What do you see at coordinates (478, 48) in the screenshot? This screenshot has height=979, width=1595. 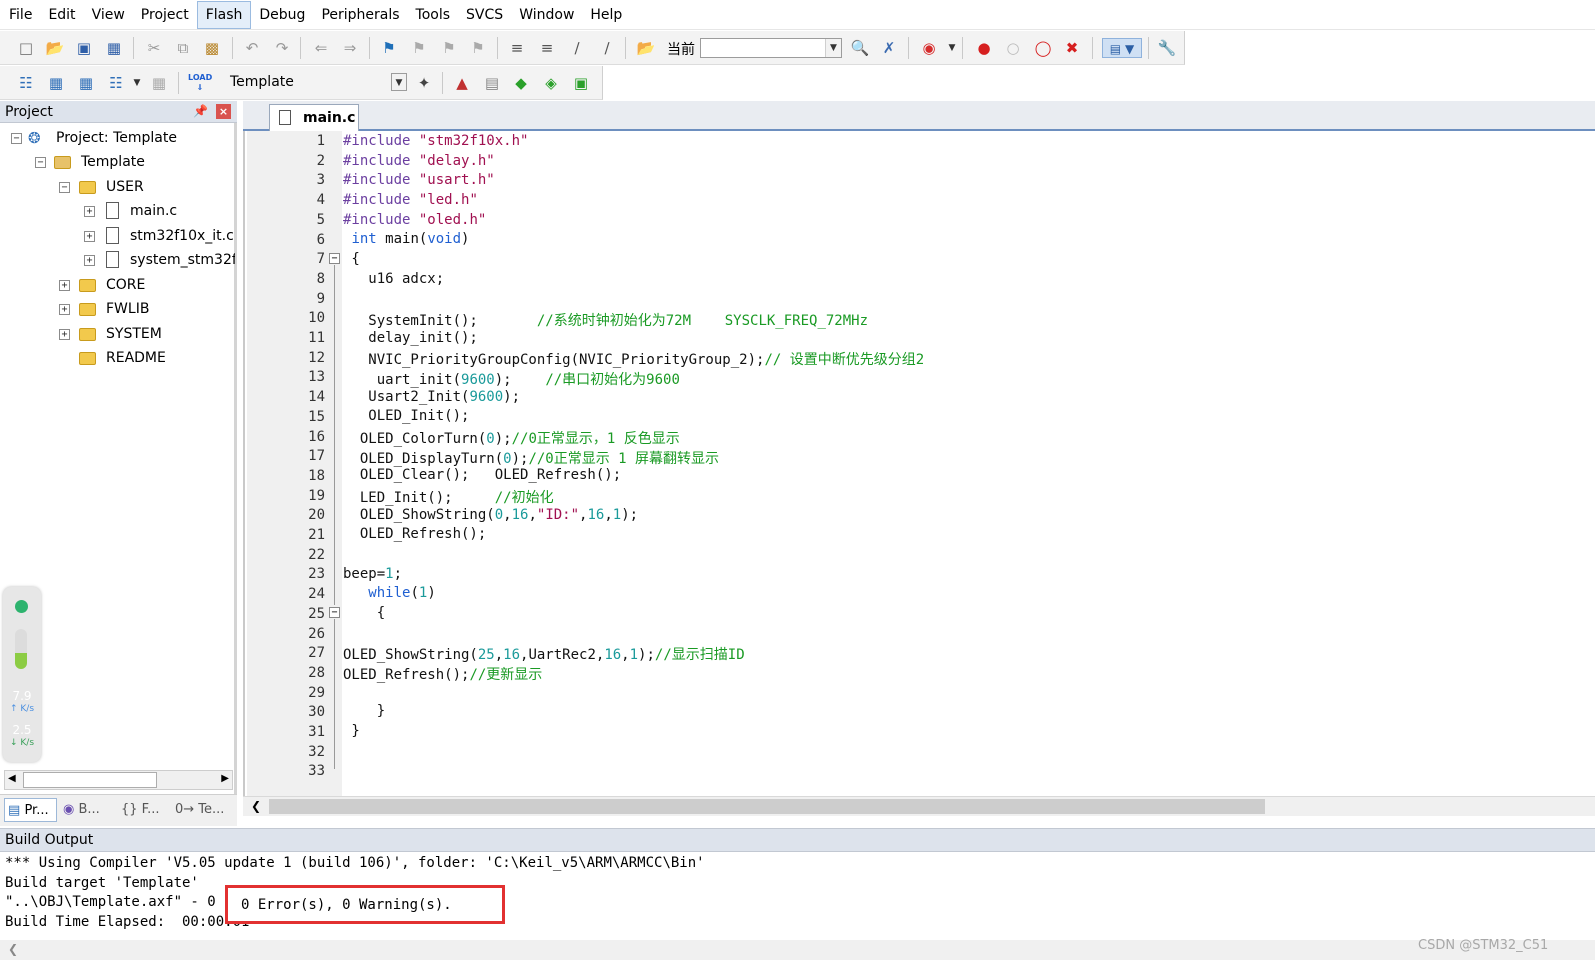 I see `bookmark-clear-icon: ⚑` at bounding box center [478, 48].